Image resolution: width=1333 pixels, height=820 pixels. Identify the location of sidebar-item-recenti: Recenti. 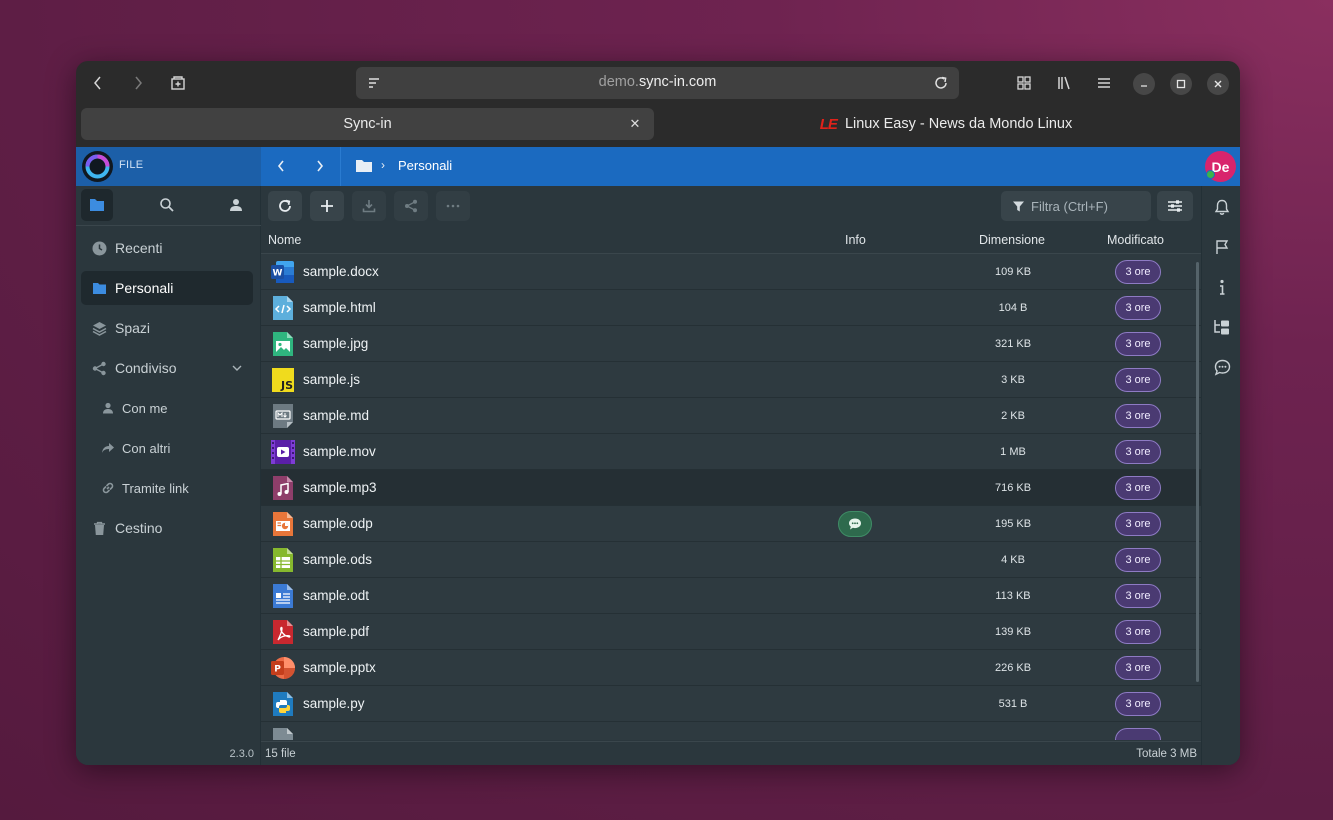
(167, 248).